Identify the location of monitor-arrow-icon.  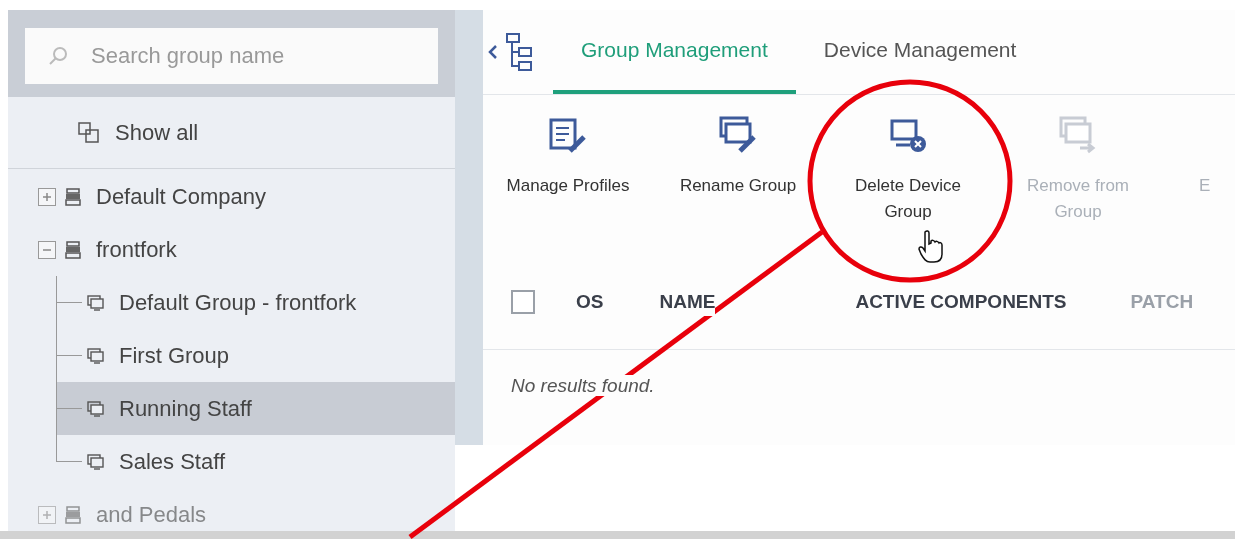
(1078, 135).